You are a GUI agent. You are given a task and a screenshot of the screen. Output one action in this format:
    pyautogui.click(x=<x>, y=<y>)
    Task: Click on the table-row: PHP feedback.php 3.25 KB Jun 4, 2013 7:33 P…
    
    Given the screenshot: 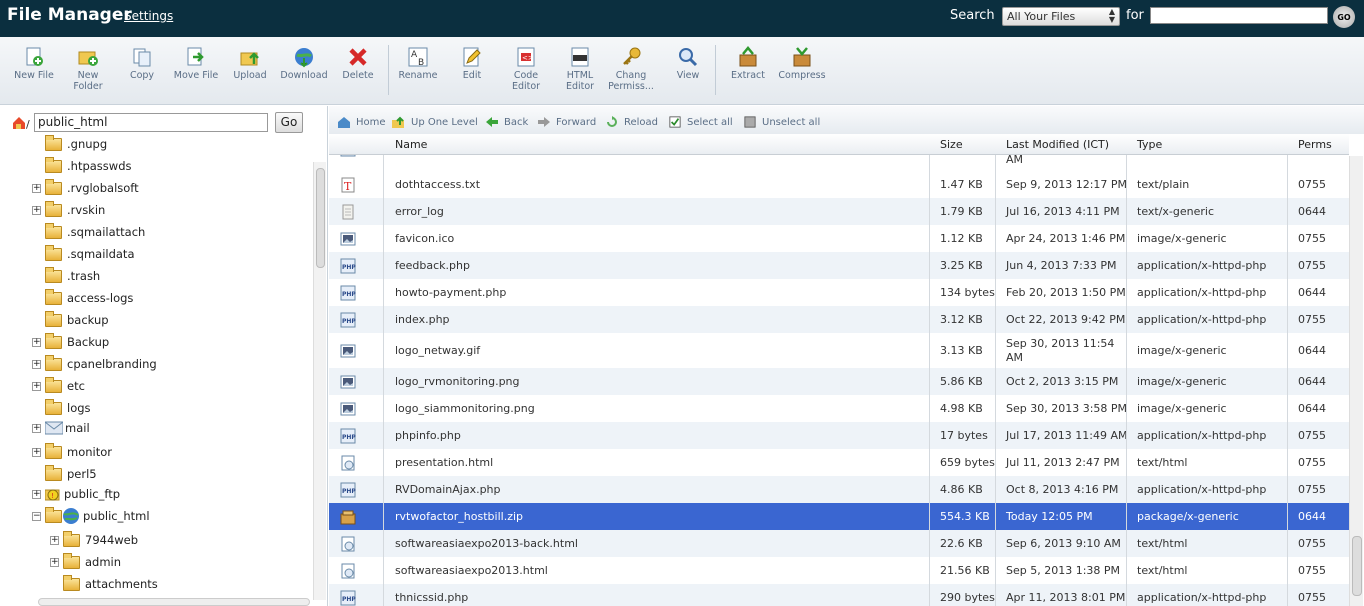 What is the action you would take?
    pyautogui.click(x=839, y=265)
    